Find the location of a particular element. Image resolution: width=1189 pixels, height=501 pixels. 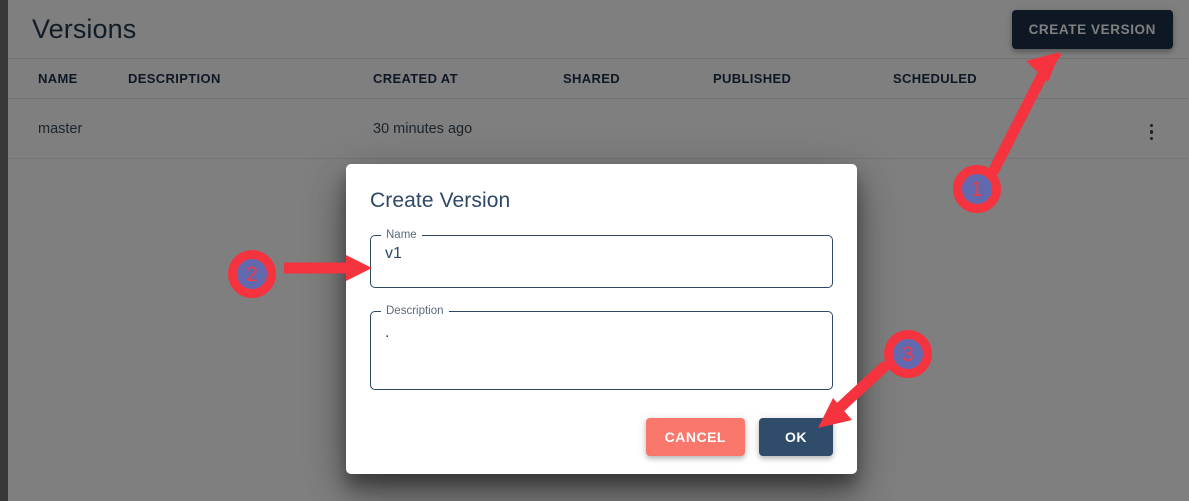

description-field-wrapper: Description is located at coordinates (601, 347).